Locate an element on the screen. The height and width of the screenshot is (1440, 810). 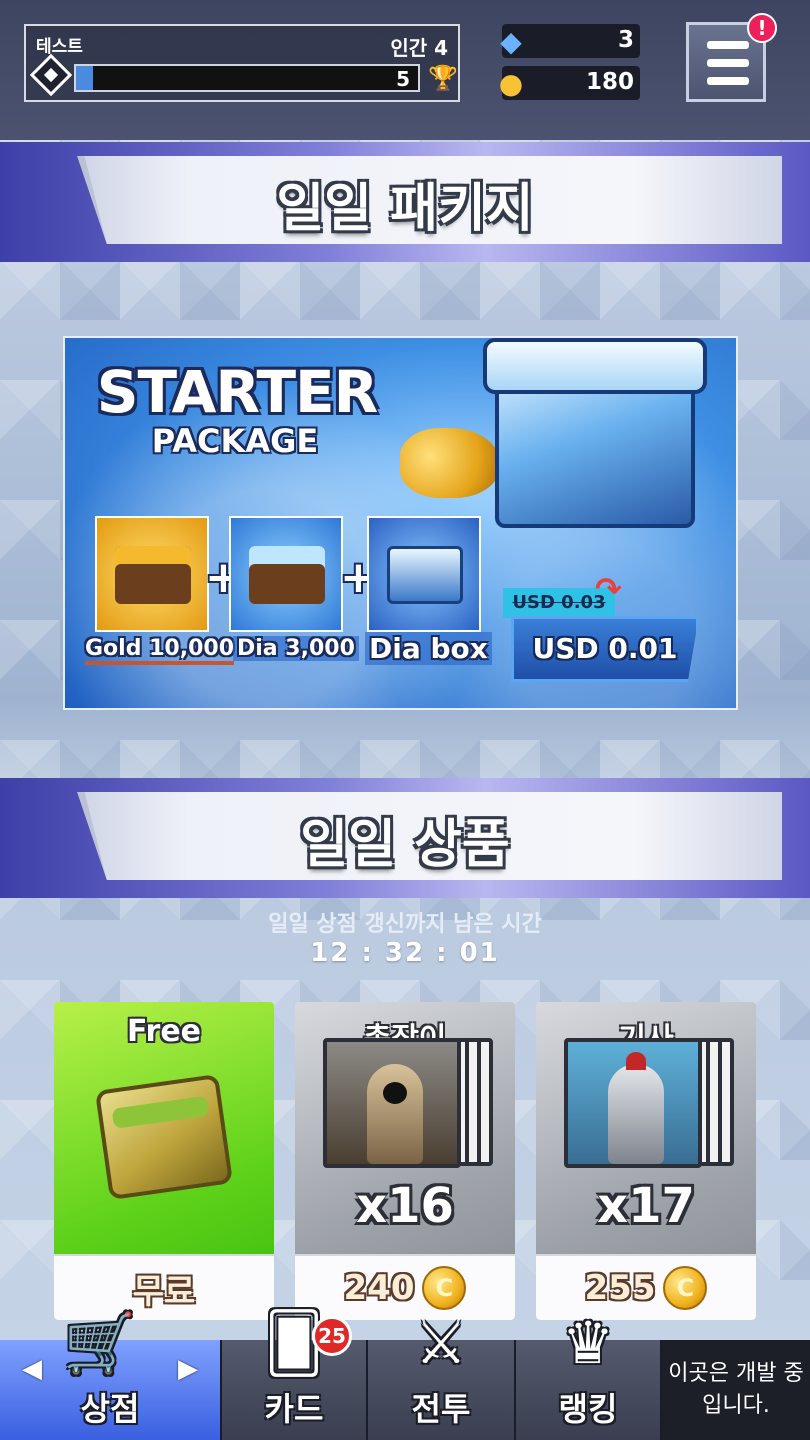
gunner-card-art is located at coordinates (392, 1103).